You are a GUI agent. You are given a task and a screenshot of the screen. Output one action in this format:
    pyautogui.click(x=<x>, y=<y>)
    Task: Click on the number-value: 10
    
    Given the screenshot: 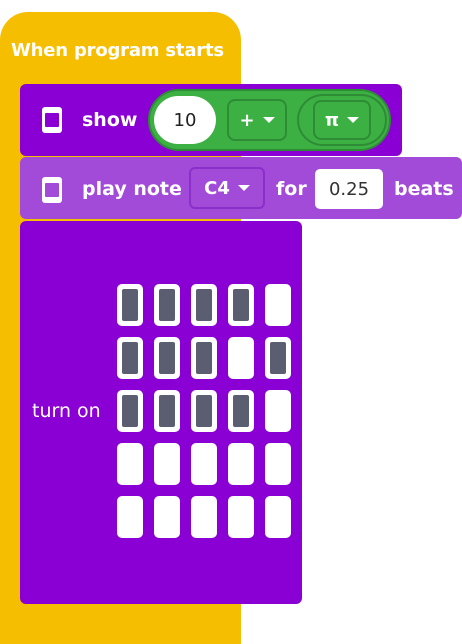 What is the action you would take?
    pyautogui.click(x=185, y=120)
    